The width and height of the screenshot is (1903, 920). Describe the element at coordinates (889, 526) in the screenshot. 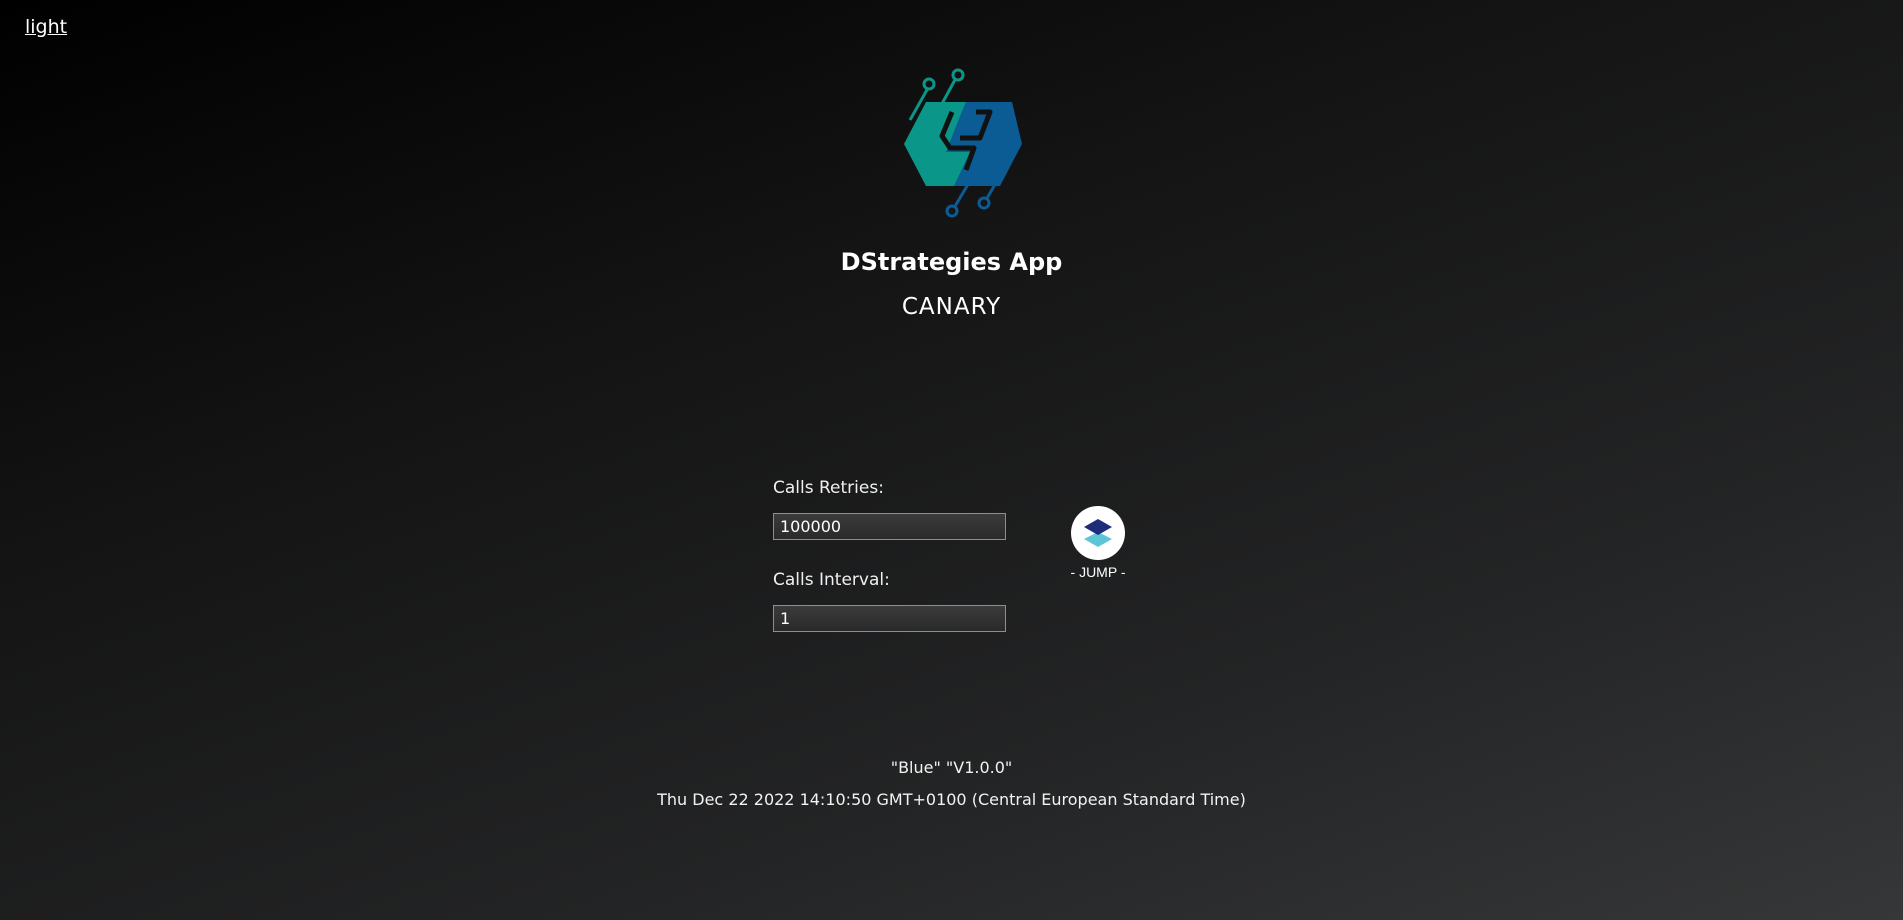

I see `calls-retries-input` at that location.